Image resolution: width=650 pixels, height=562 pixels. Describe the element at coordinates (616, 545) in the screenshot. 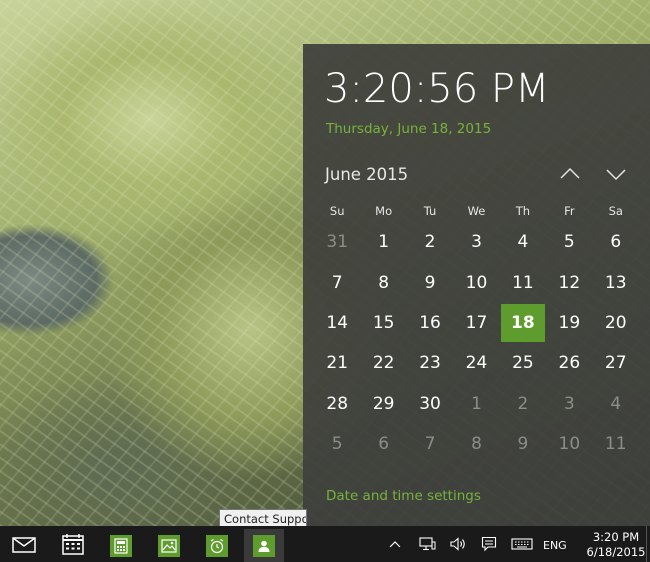

I see `taskbar-clock: 3:20 PM 6/18/2015` at that location.